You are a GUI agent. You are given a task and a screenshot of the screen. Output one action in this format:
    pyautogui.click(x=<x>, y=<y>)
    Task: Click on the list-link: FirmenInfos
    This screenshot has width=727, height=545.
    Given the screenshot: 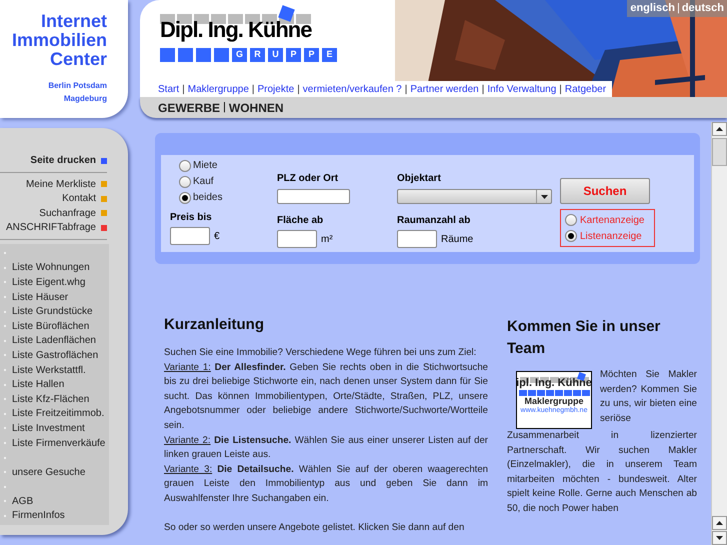 What is the action you would take?
    pyautogui.click(x=38, y=516)
    